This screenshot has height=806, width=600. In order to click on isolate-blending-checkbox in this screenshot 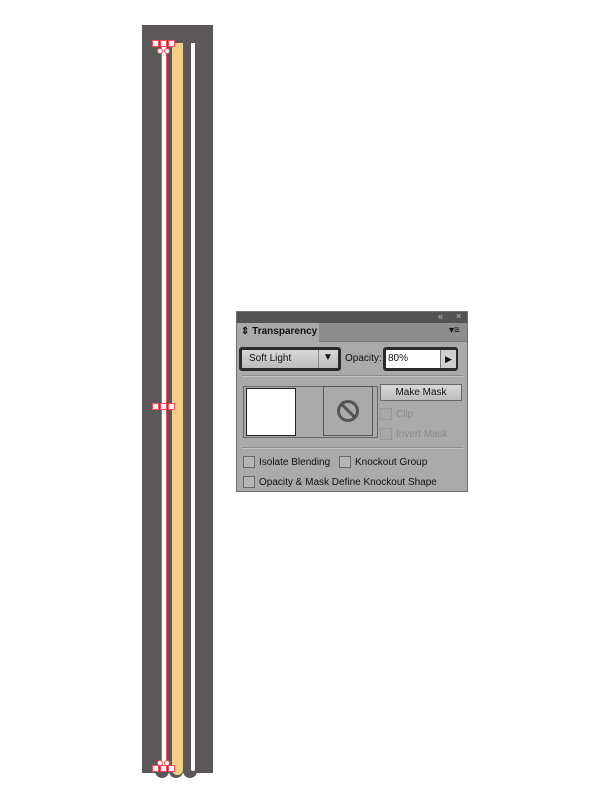, I will do `click(249, 462)`.